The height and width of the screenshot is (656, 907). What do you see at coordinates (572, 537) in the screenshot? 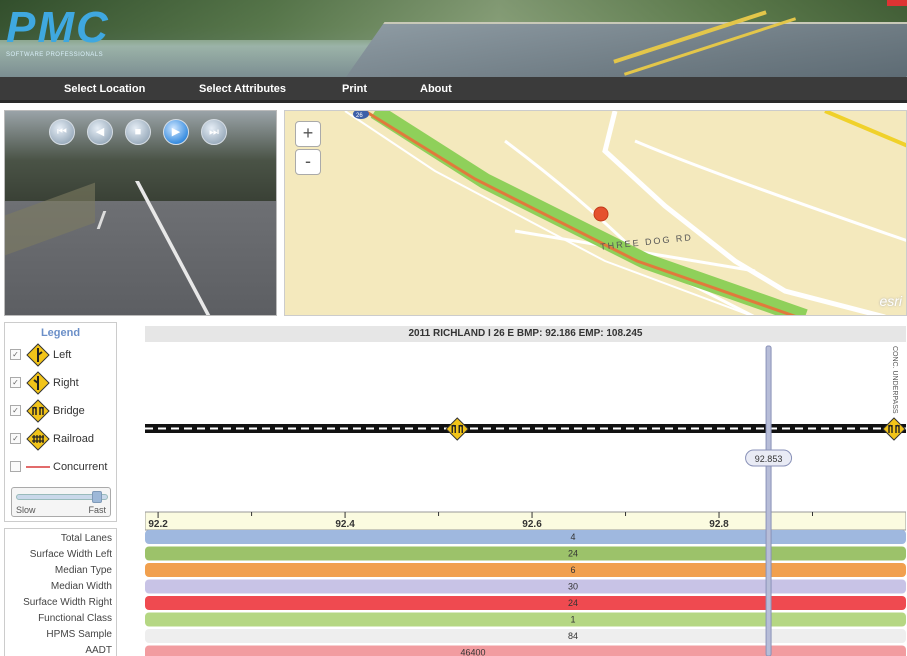
I see `attribute-bar-value: 4` at bounding box center [572, 537].